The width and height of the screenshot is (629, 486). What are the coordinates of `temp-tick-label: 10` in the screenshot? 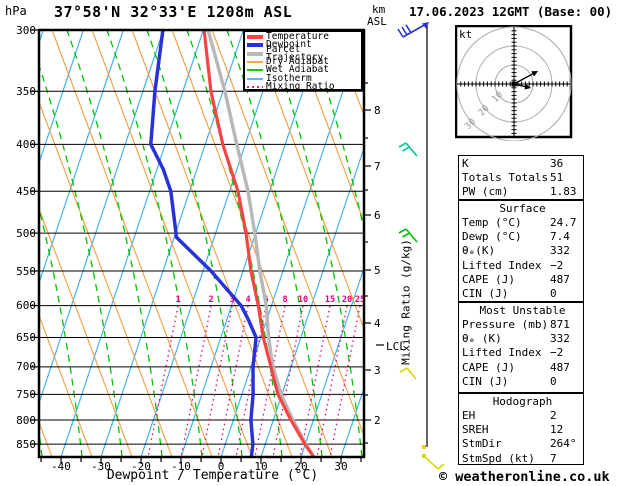 It's located at (261, 466).